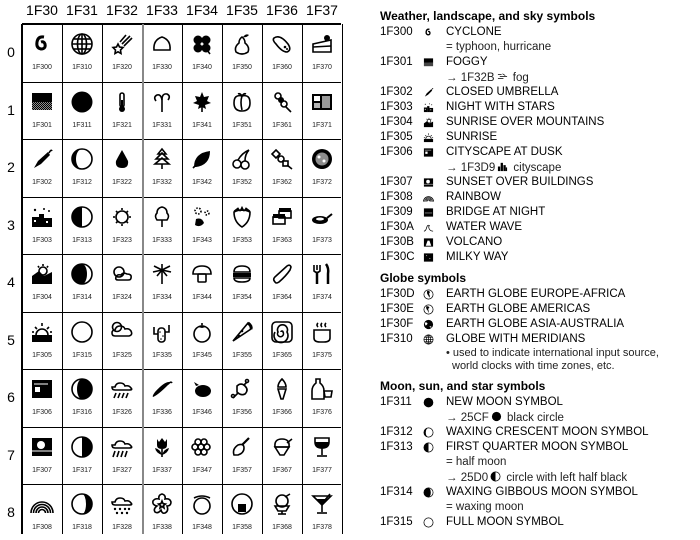  Describe the element at coordinates (162, 167) in the screenshot. I see `glyph-cell: 1F332` at that location.